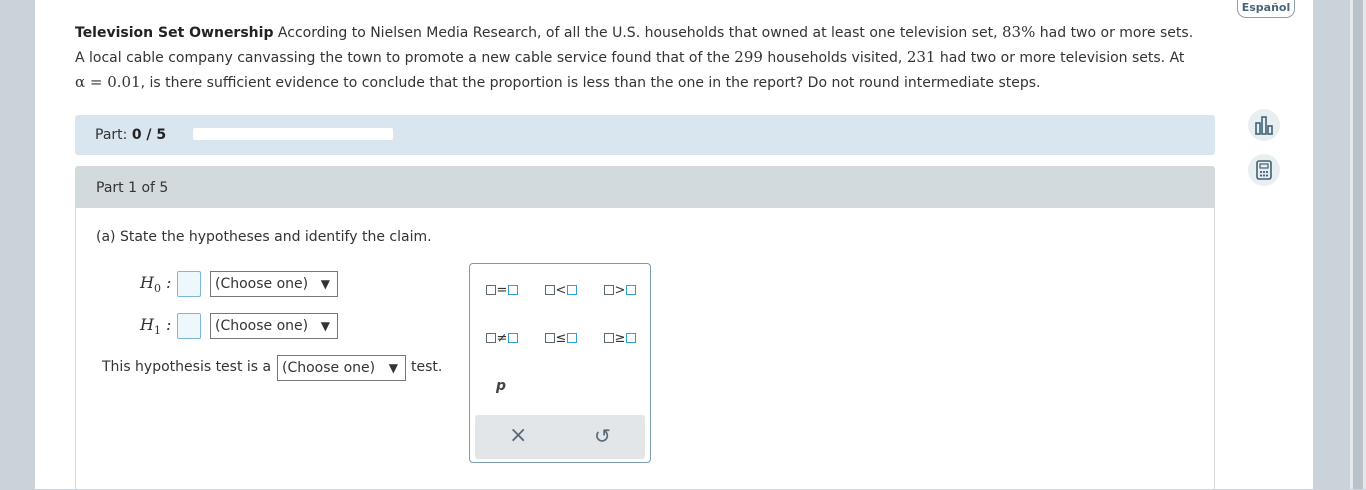 The image size is (1366, 490). Describe the element at coordinates (341, 368) in the screenshot. I see `test-type-select: (Choose one) ▼` at that location.